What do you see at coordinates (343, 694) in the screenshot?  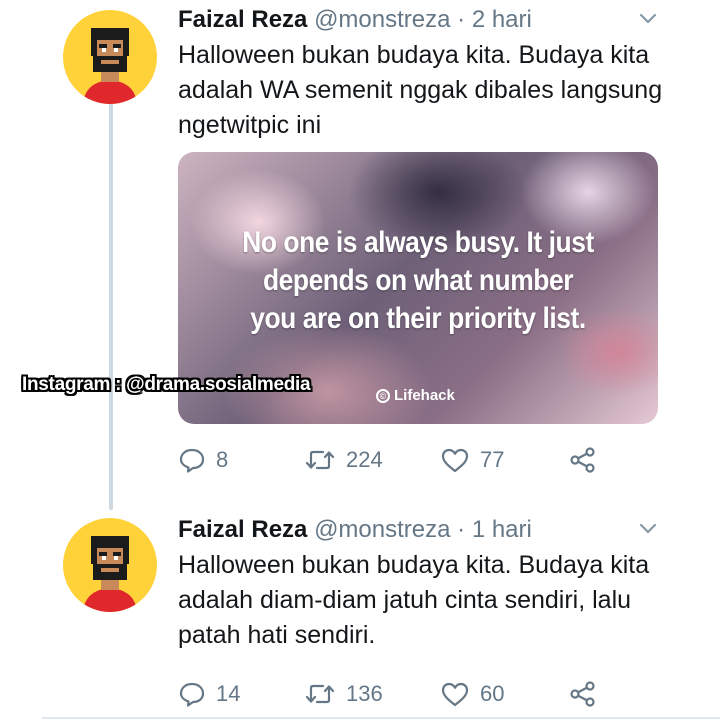 I see `retweet-button: 136` at bounding box center [343, 694].